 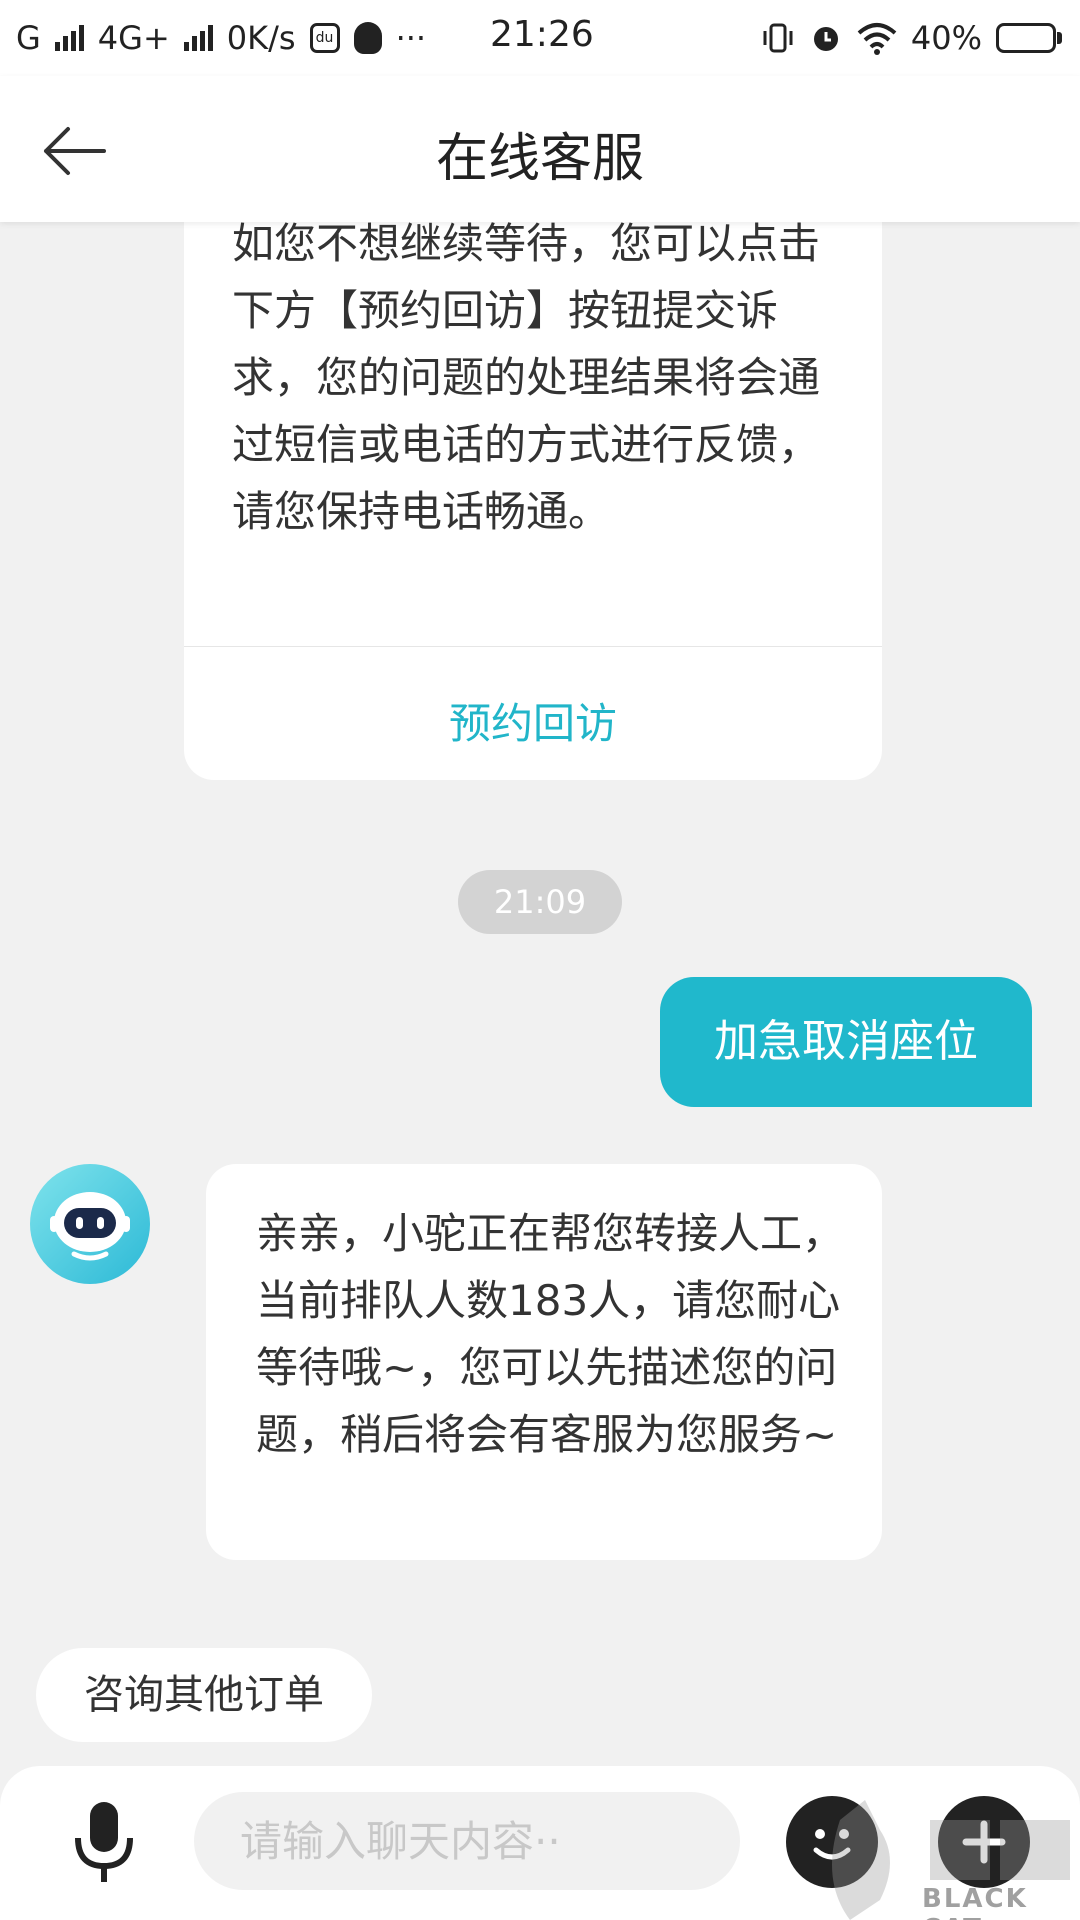 I want to click on message-timestamp: 21:09, so click(x=540, y=902).